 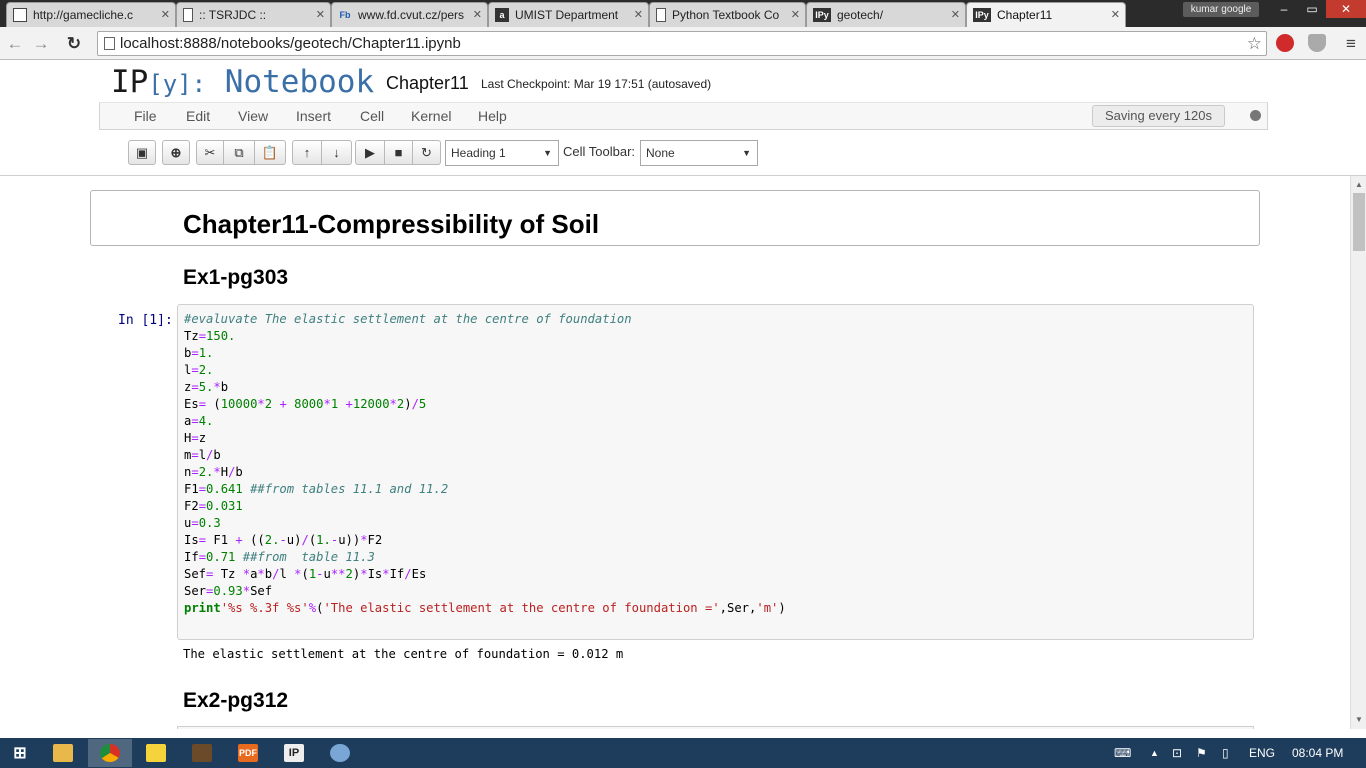 I want to click on taskbar-paint, so click(x=340, y=753).